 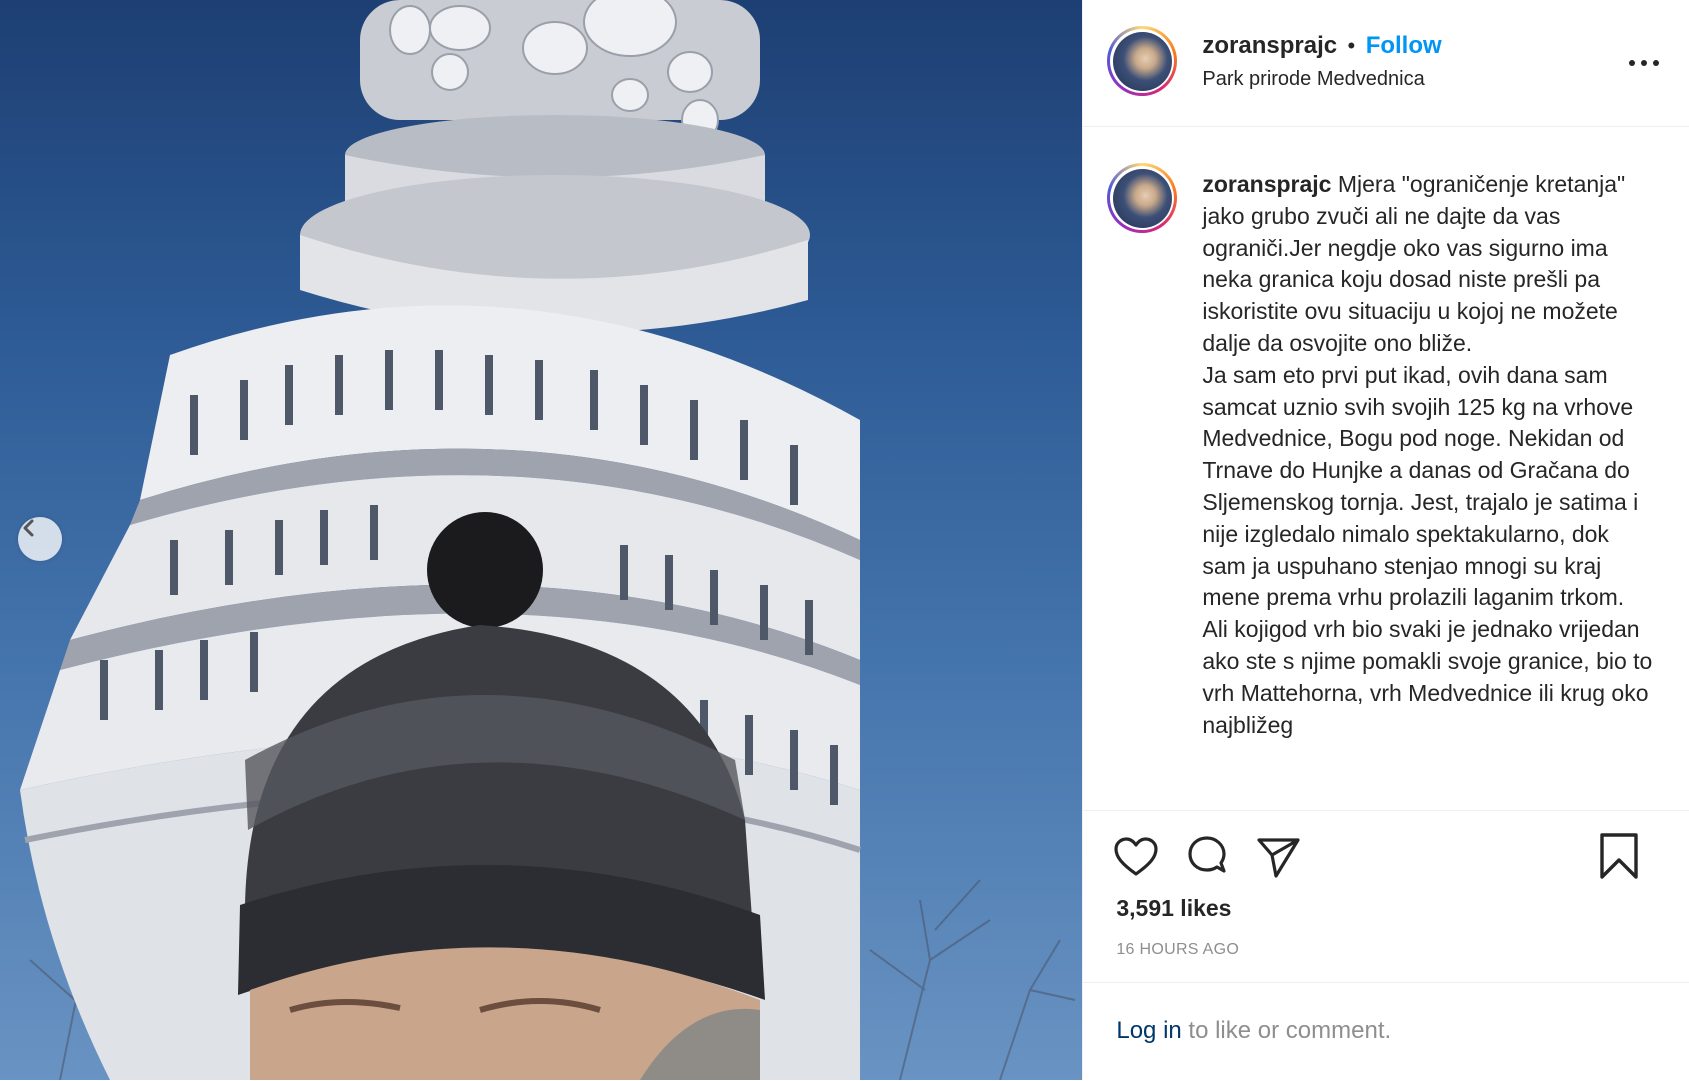 I want to click on comment-icon, so click(x=1207, y=854).